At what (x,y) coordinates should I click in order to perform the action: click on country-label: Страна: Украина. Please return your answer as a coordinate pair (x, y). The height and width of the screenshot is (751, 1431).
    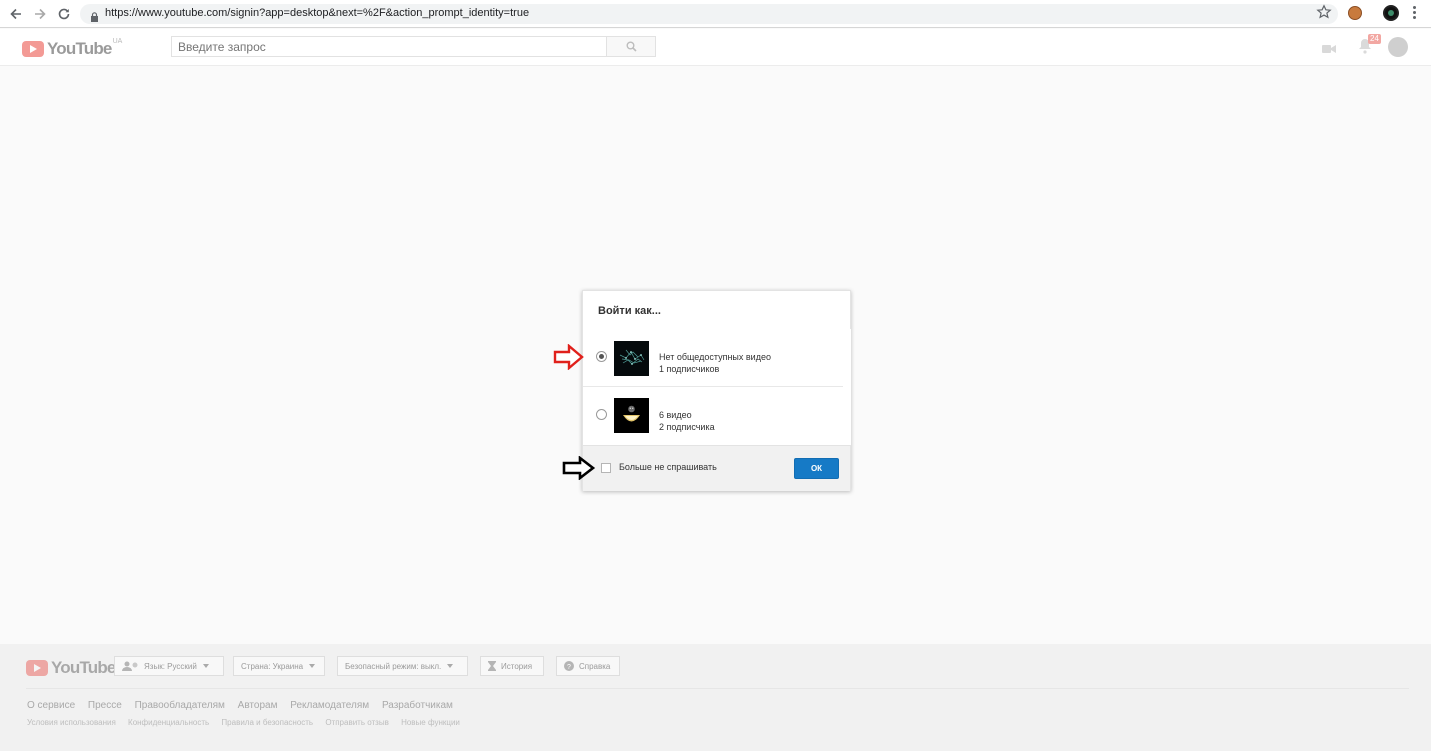
    Looking at the image, I should click on (272, 666).